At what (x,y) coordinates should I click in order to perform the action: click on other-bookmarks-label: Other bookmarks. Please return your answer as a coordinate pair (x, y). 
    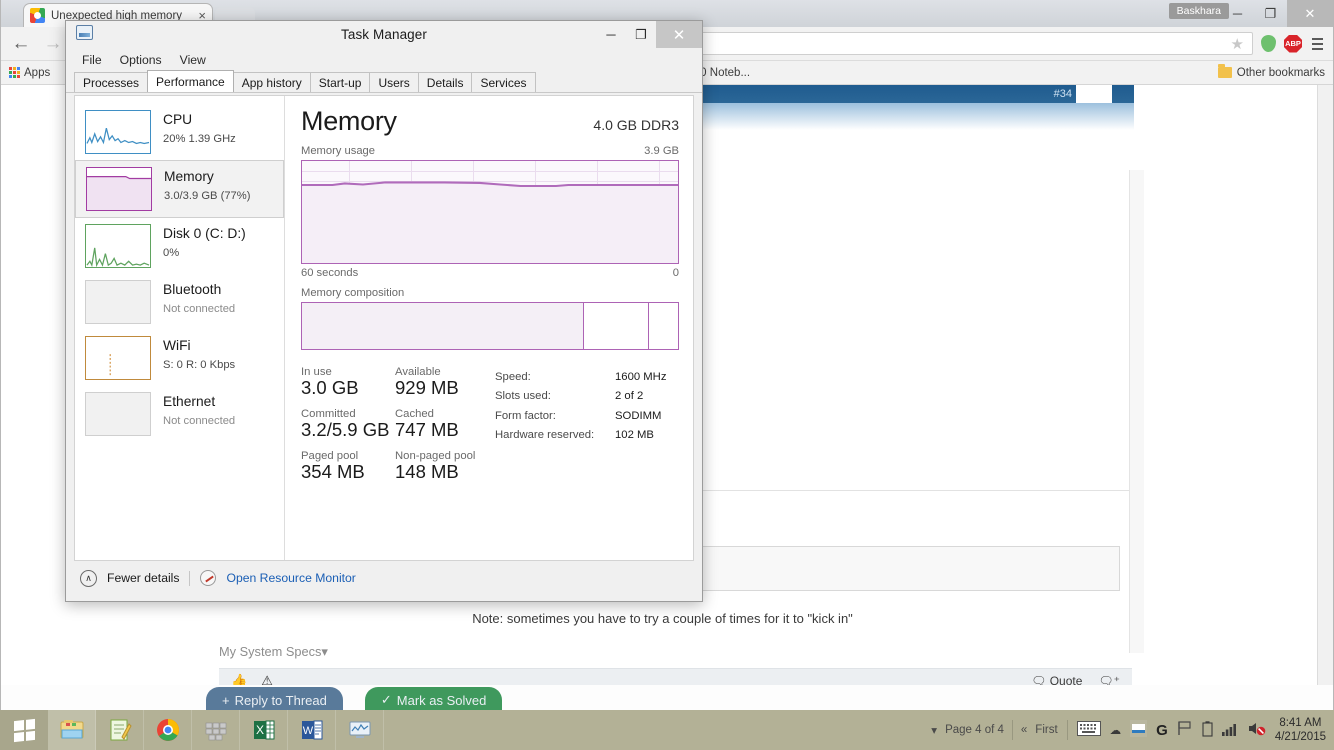
    Looking at the image, I should click on (1280, 72).